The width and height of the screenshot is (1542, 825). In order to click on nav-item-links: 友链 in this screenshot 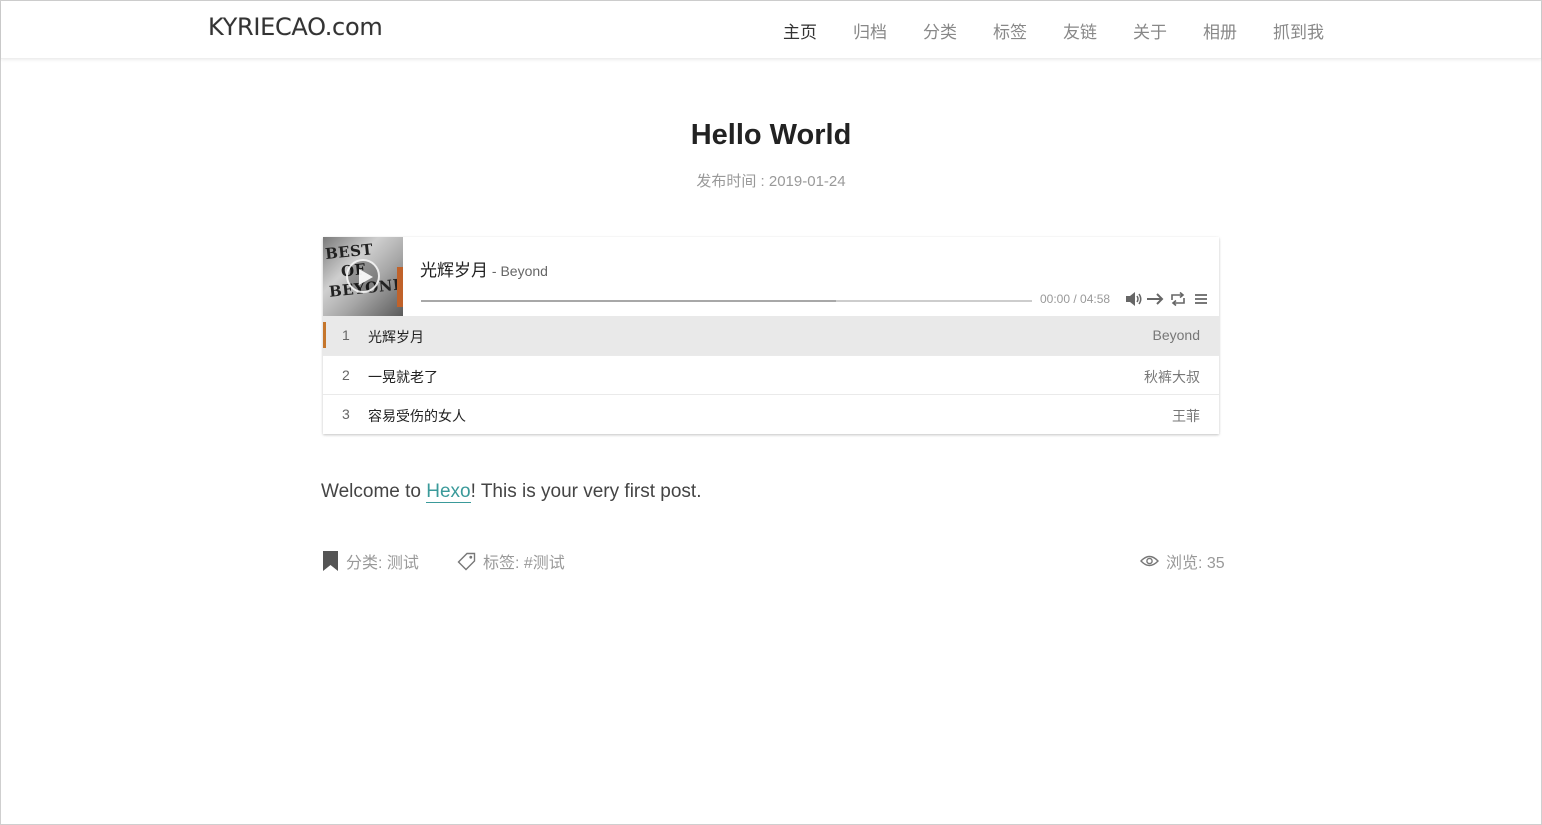, I will do `click(1080, 30)`.